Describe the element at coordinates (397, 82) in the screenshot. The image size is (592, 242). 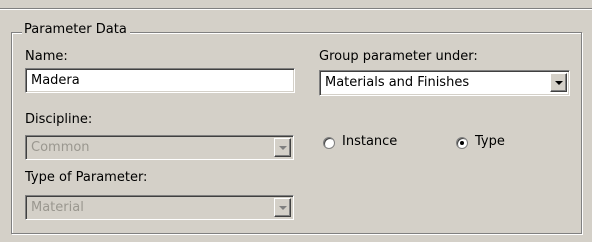
I see `group-under-selected: Materials and Finishes` at that location.